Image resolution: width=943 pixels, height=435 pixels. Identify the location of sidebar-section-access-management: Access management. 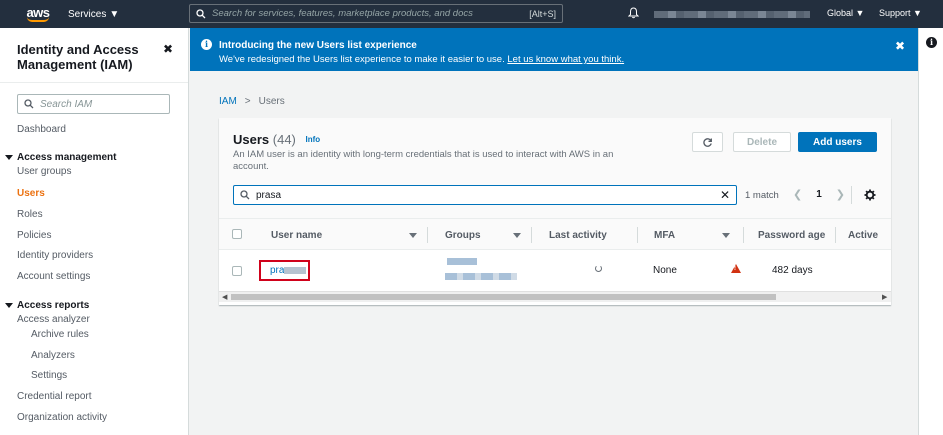
(61, 157).